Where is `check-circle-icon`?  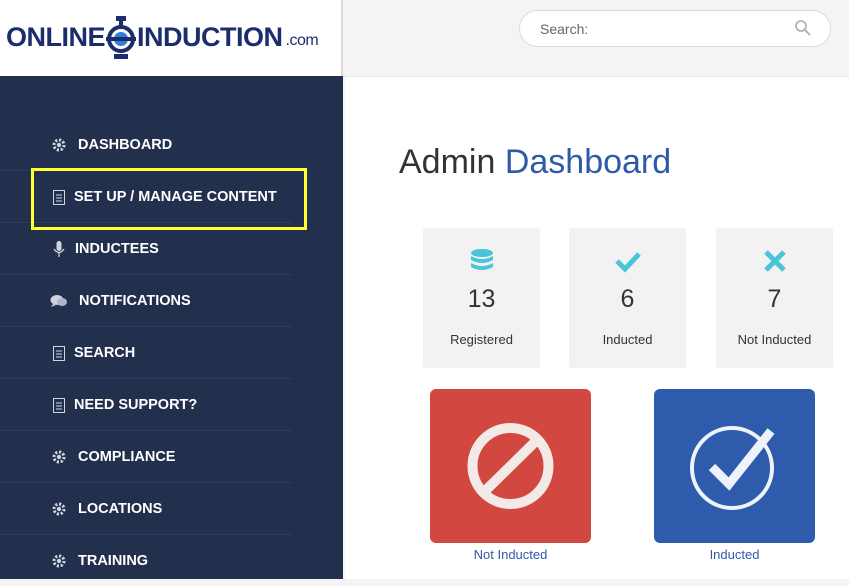
check-circle-icon is located at coordinates (732, 468).